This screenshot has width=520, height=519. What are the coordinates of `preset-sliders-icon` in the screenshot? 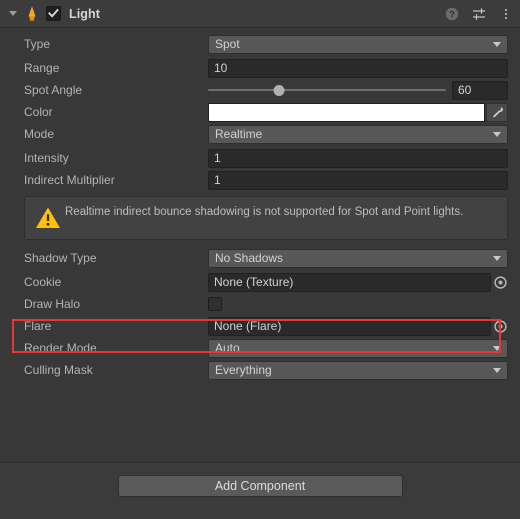 It's located at (479, 14).